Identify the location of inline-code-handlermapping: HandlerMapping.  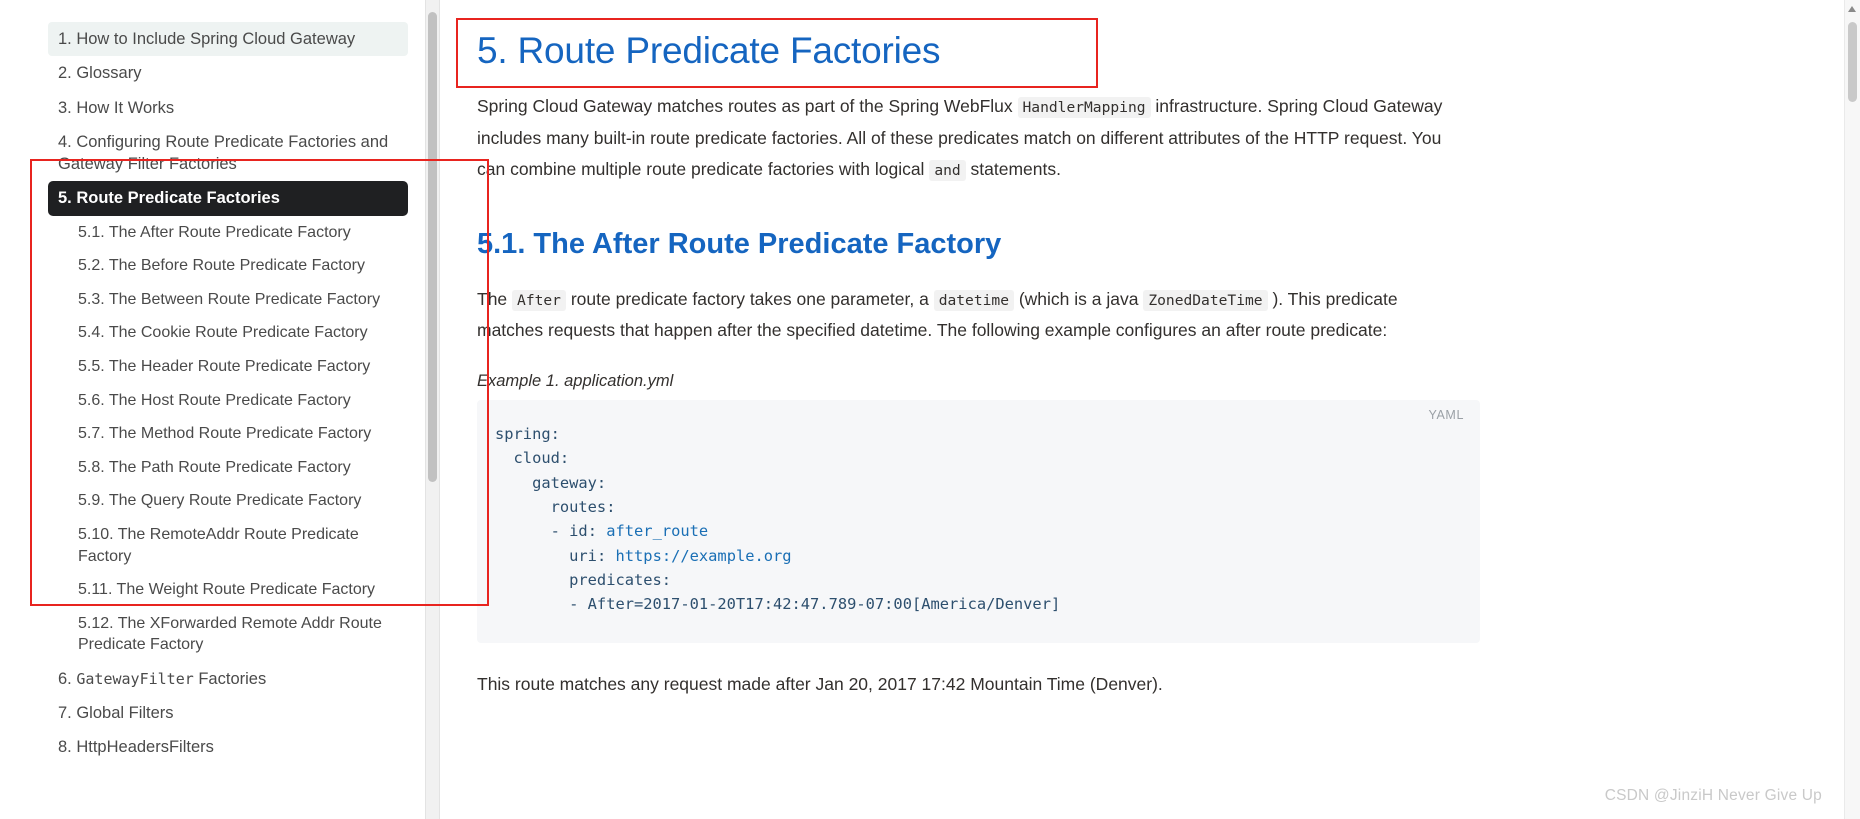
(1084, 108).